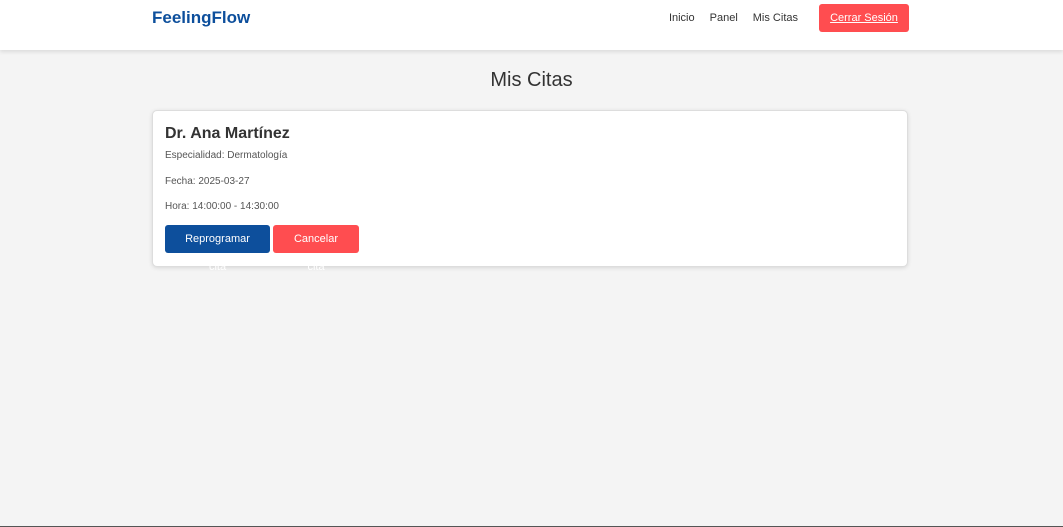  I want to click on cancel-appointment-button: Cancelar cita, so click(316, 249).